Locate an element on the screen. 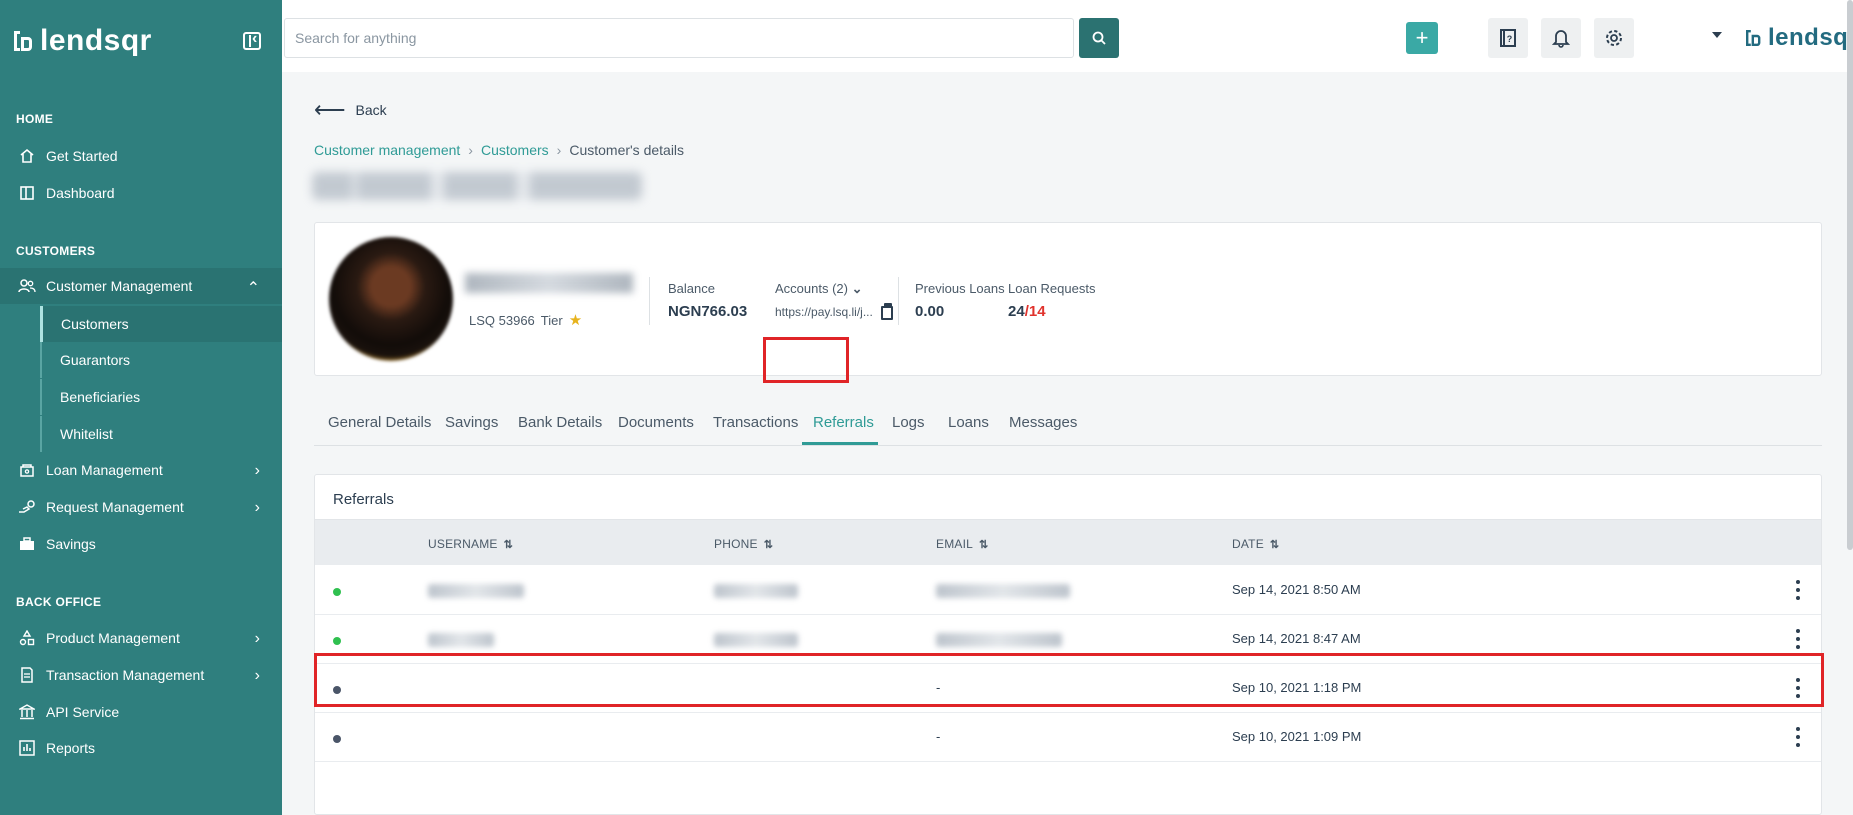  sidebar-item-customer-management: Customer Management ⌃ is located at coordinates (141, 286).